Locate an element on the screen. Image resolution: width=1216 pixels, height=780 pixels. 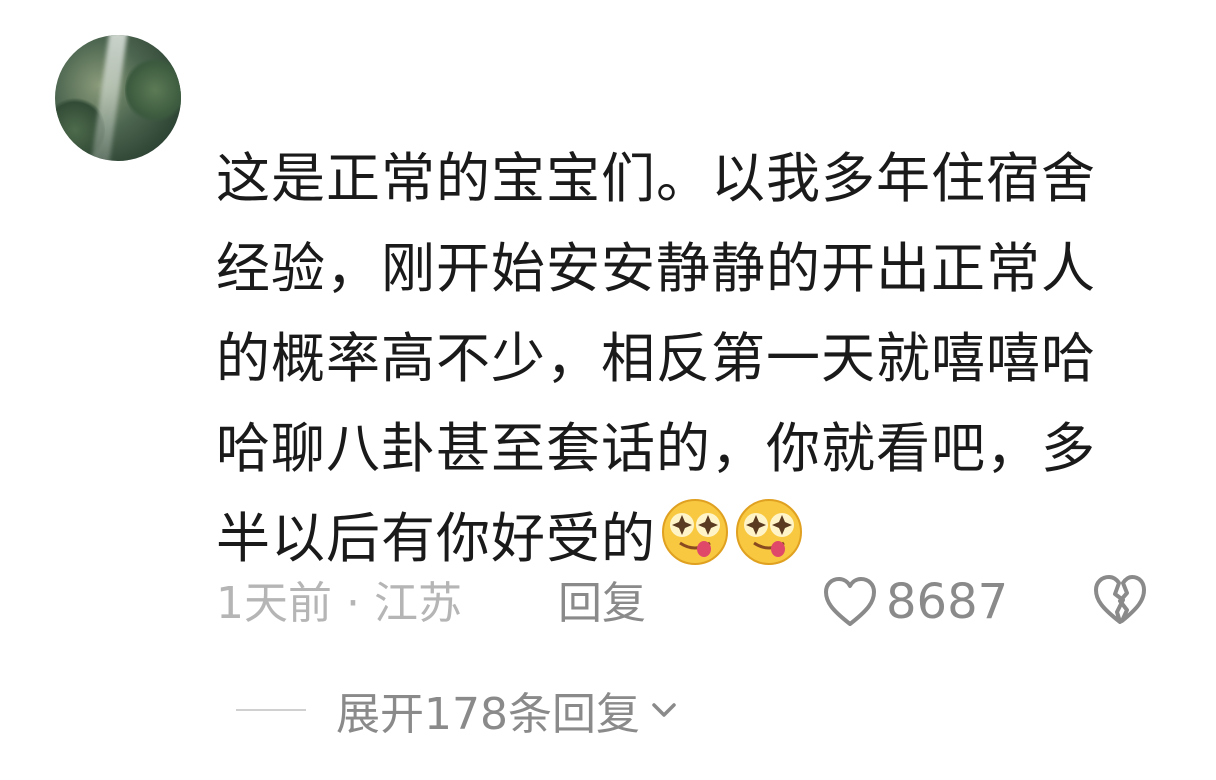
like-count: 8687 is located at coordinates (947, 602).